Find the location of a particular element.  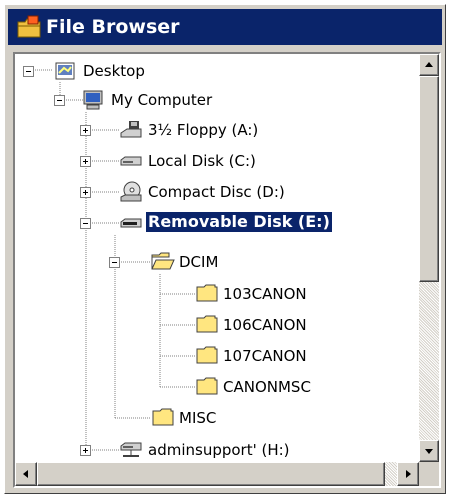

tree-item-label: 107CANON is located at coordinates (265, 356).